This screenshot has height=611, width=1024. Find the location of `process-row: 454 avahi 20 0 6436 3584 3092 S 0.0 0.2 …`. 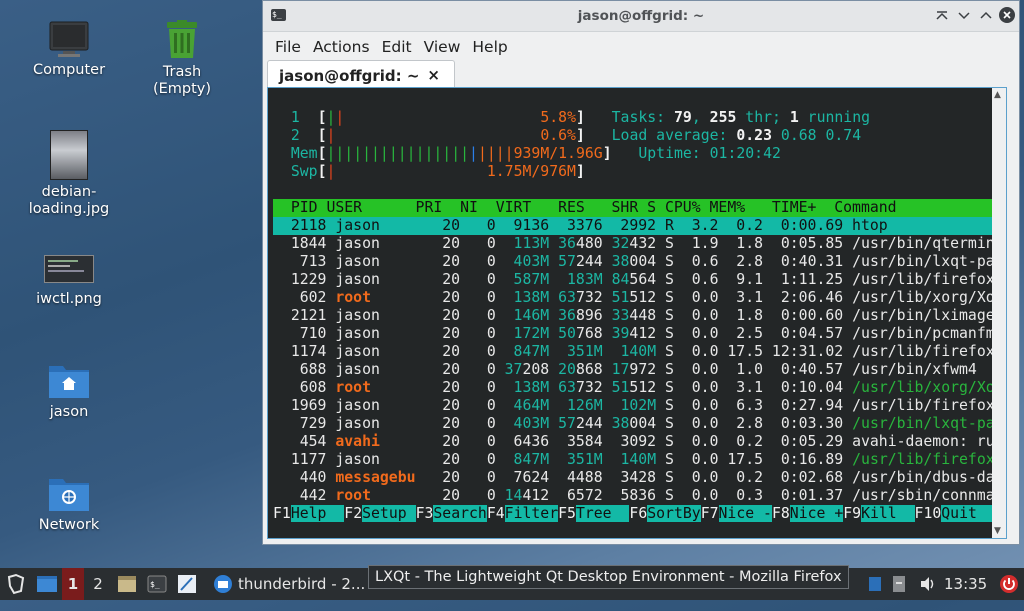

process-row: 454 avahi 20 0 6436 3584 3092 S 0.0 0.2 … is located at coordinates (638, 441).